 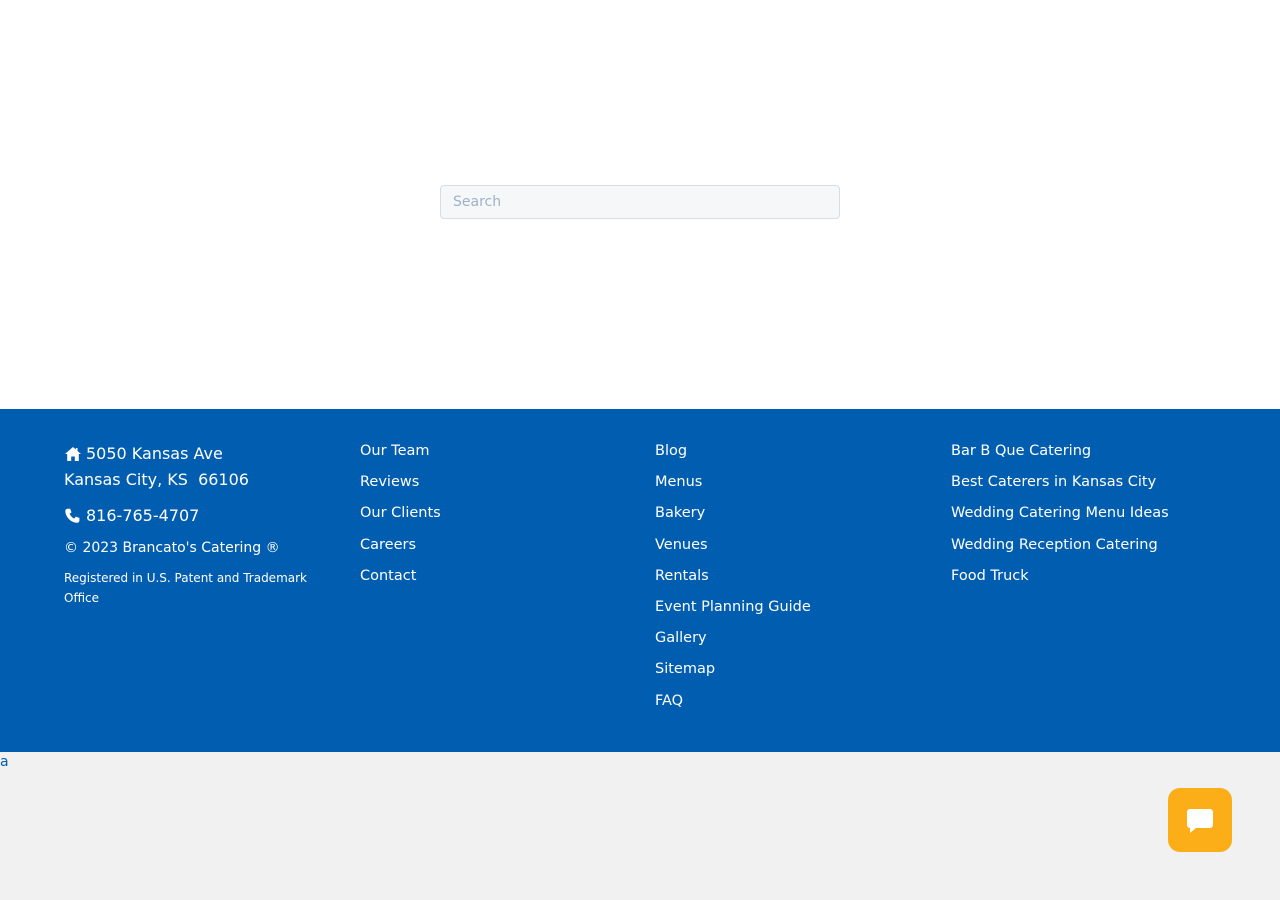 I want to click on phone-icon, so click(x=73, y=516).